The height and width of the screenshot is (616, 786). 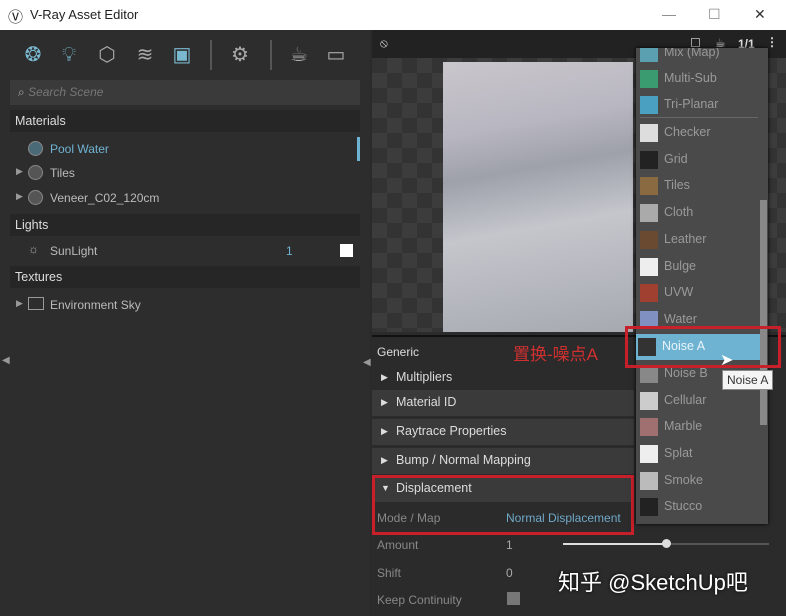 I want to click on menu-item: Cellular, so click(x=697, y=401).